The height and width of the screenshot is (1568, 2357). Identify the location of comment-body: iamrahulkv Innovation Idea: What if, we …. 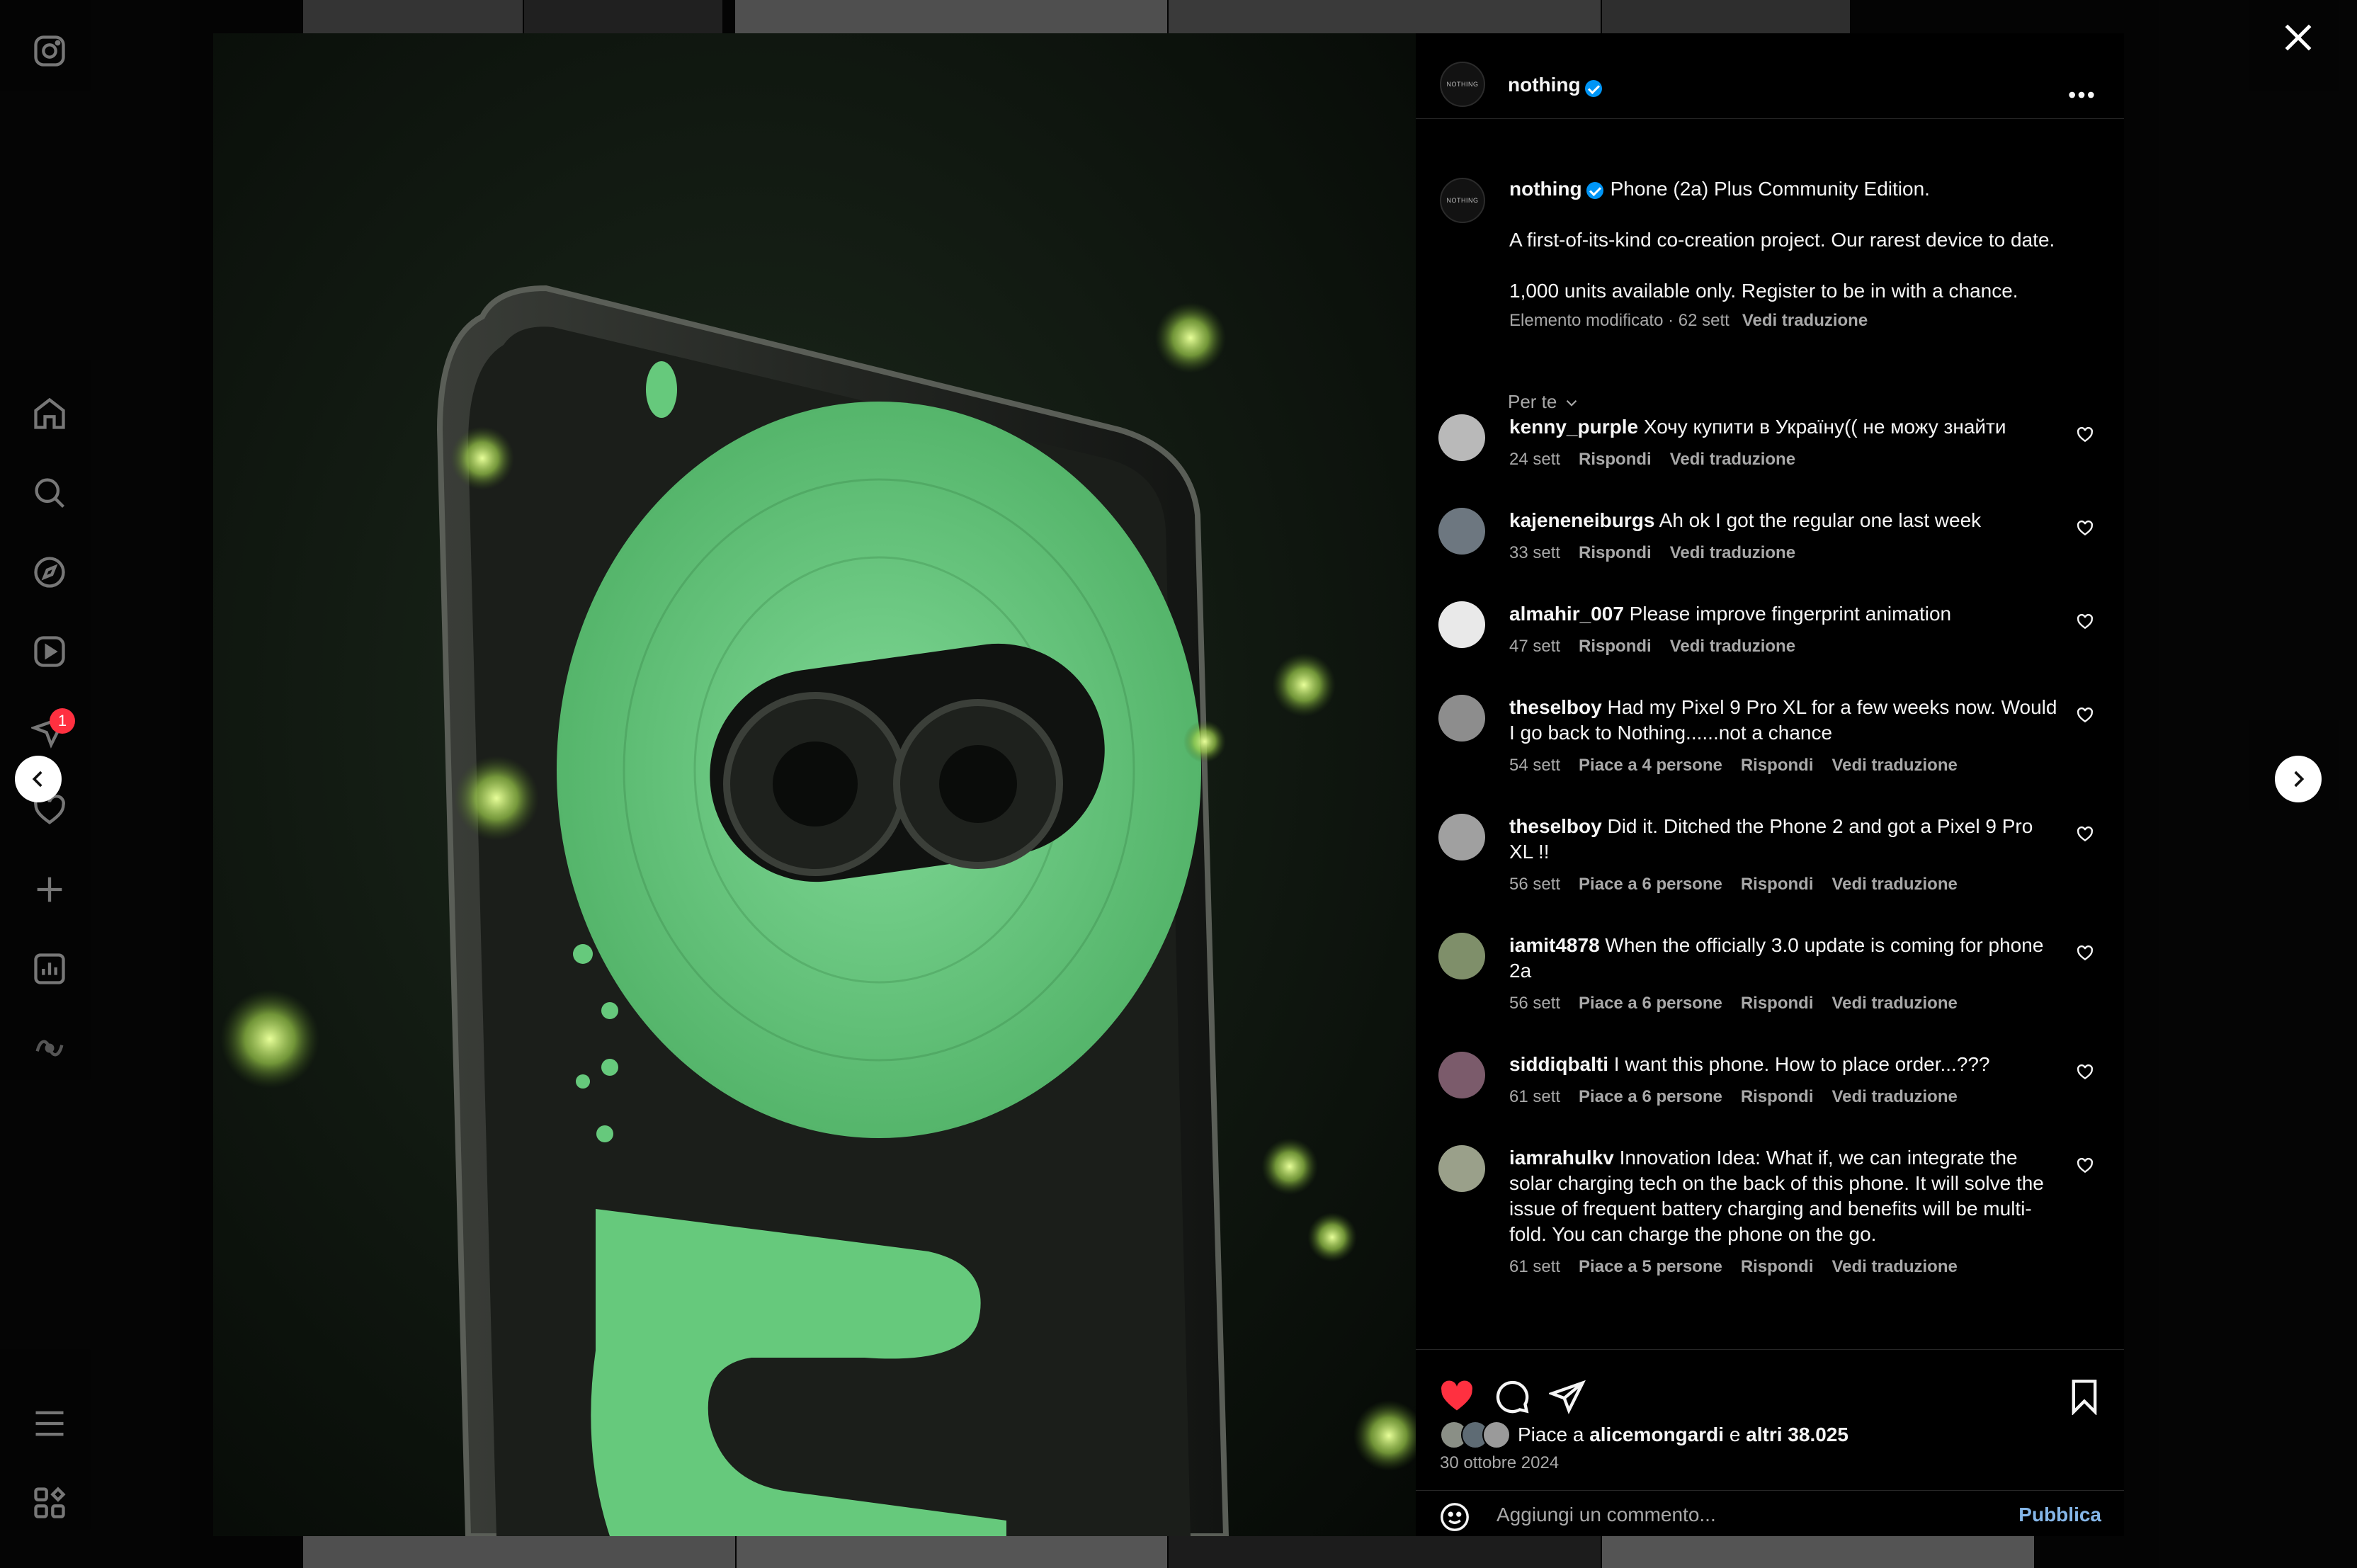
(1786, 1212).